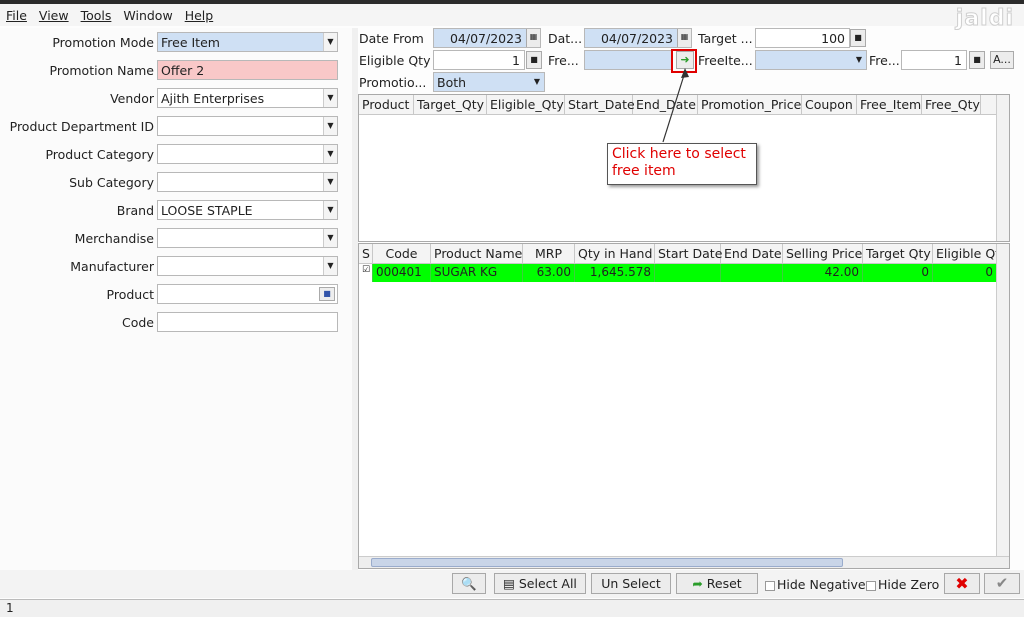 This screenshot has height=617, width=1024. Describe the element at coordinates (247, 210) in the screenshot. I see `brand-select: LOOSE STAPLE ▼` at that location.